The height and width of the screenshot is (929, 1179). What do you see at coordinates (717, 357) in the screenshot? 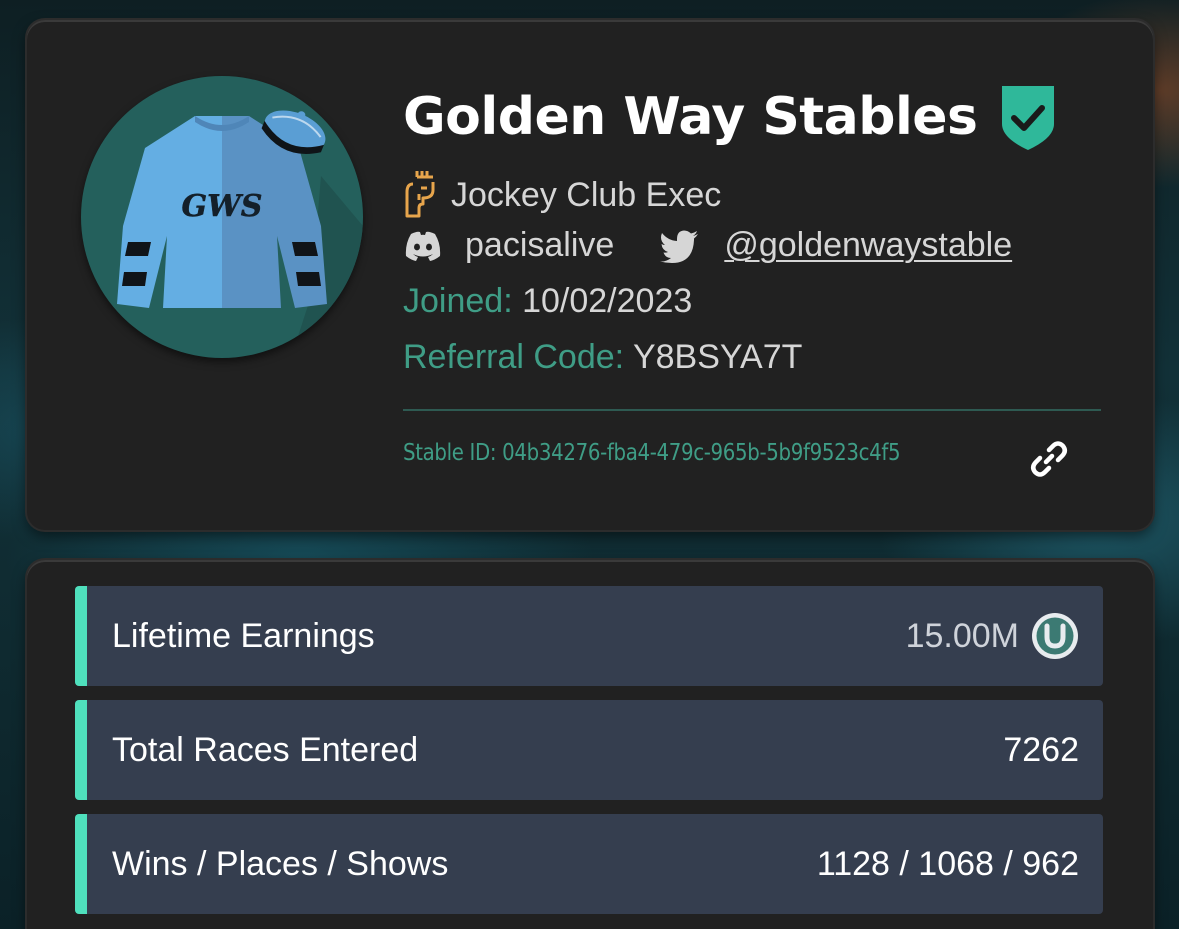
I see `referral-code: Y8BSYA7T` at bounding box center [717, 357].